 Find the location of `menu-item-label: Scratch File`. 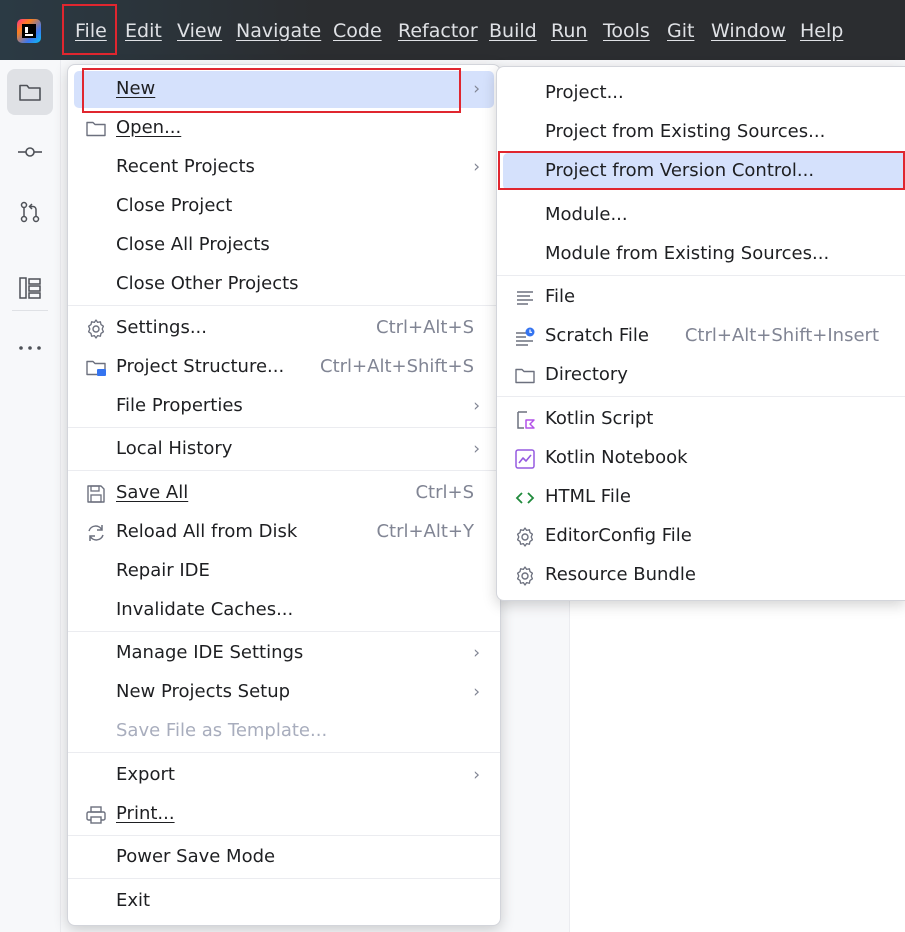

menu-item-label: Scratch File is located at coordinates (597, 335).